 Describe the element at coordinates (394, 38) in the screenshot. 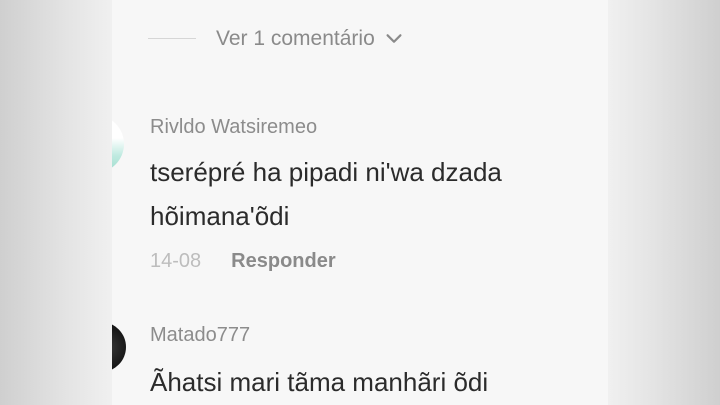

I see `chevron-down-icon` at that location.